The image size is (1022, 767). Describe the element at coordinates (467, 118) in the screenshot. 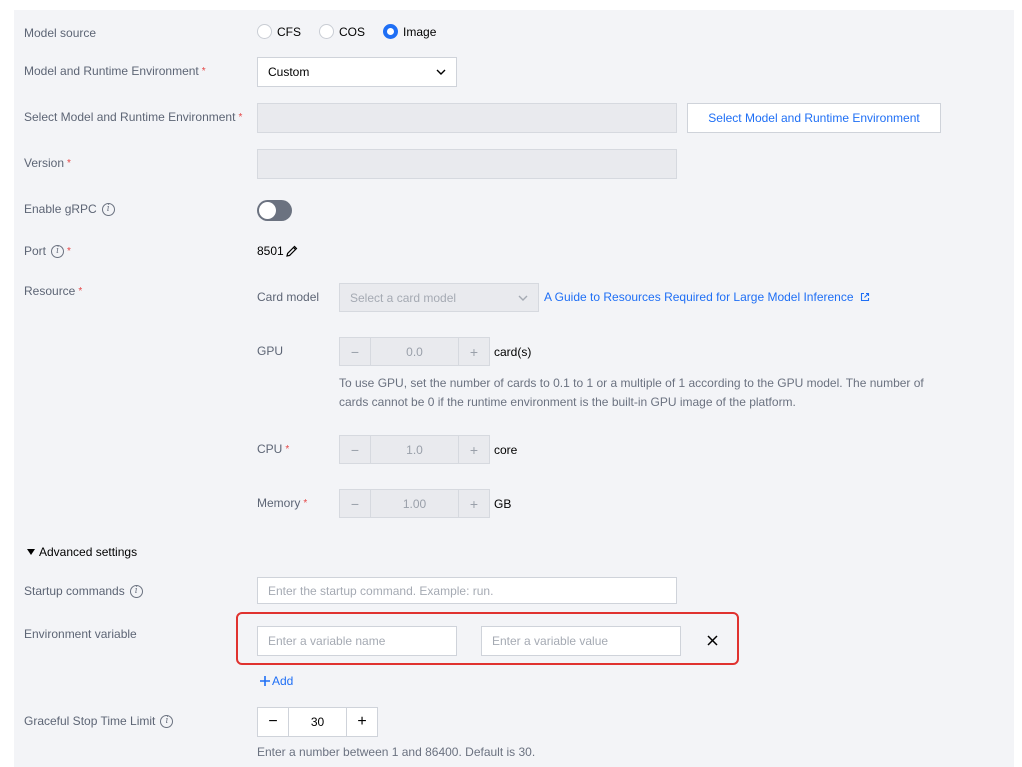

I see `select-env-field` at that location.